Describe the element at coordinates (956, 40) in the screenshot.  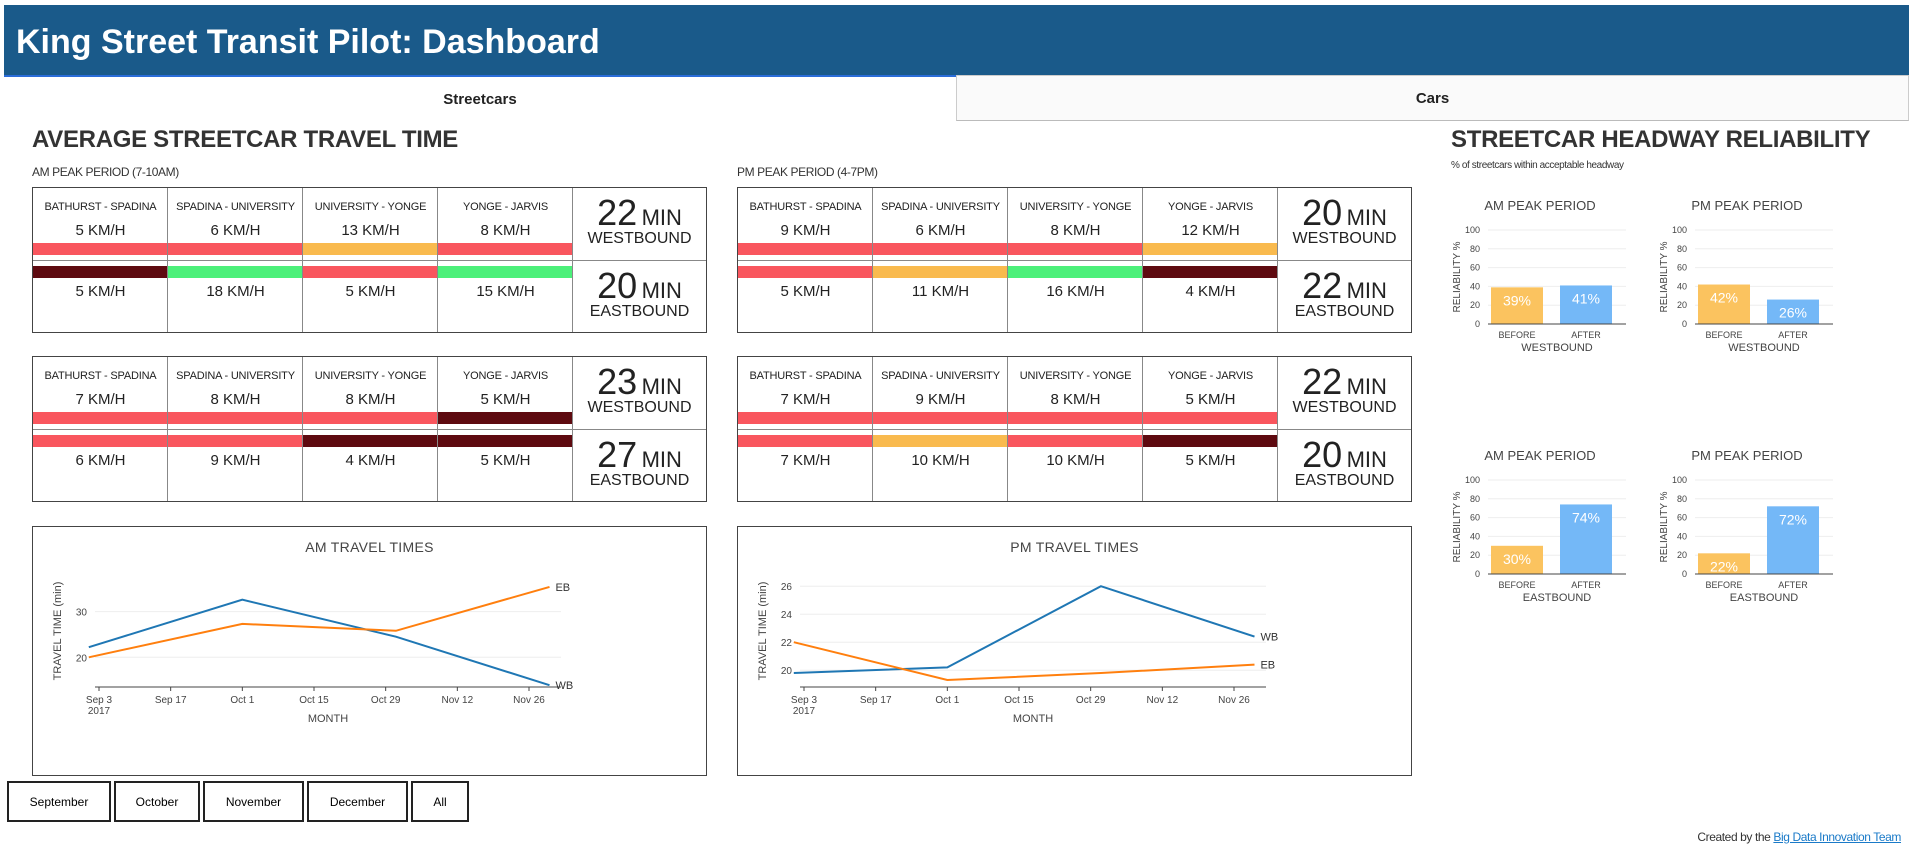
I see `app-header: King Street Transit Pilot: Dashboard` at that location.